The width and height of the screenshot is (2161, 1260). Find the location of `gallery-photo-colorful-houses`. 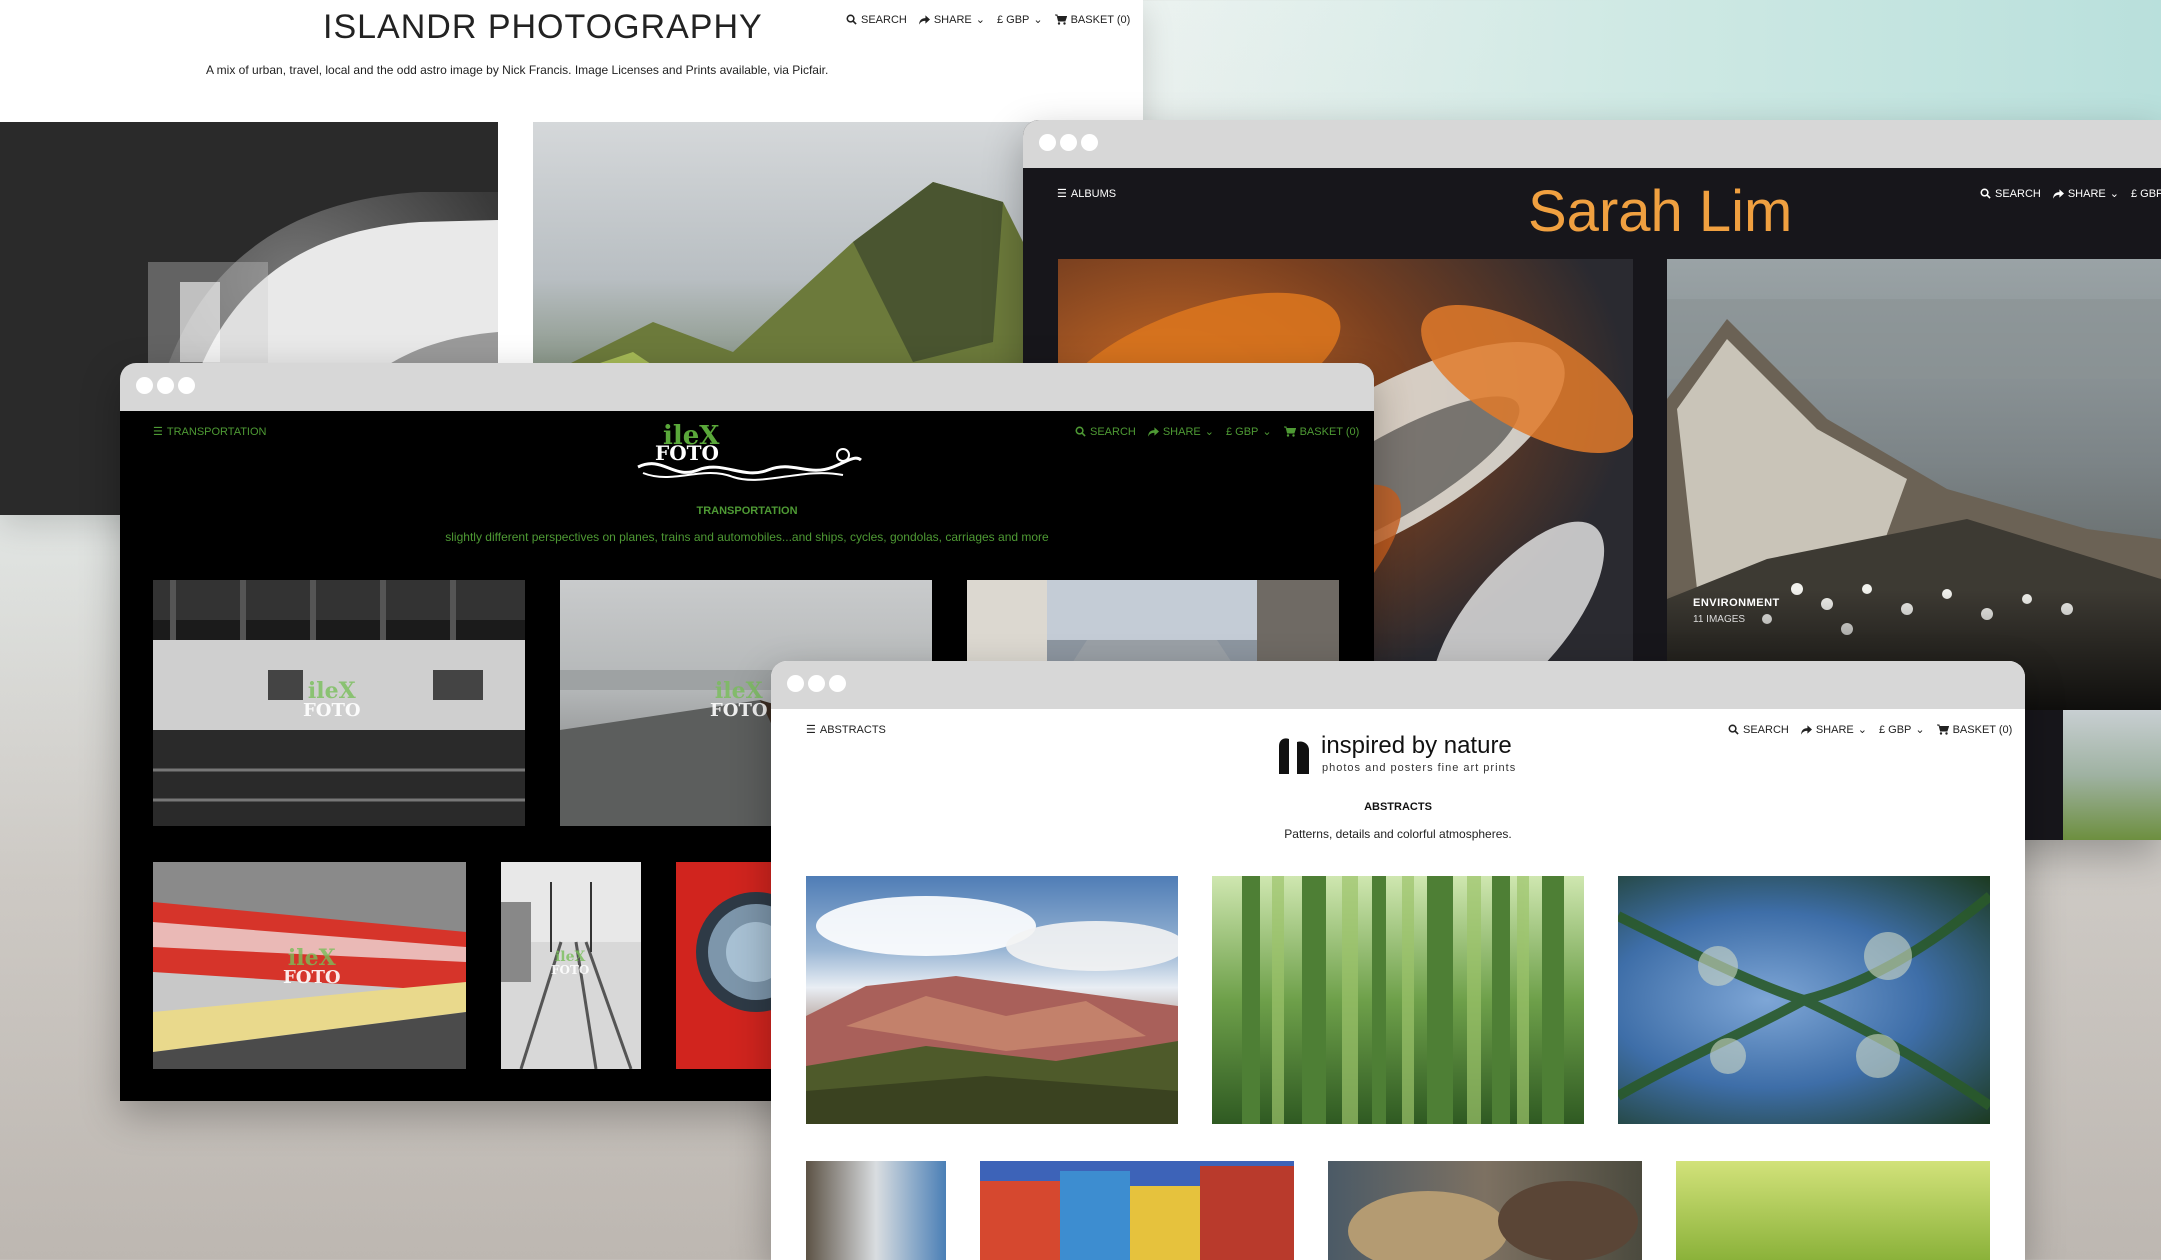

gallery-photo-colorful-houses is located at coordinates (1137, 1210).